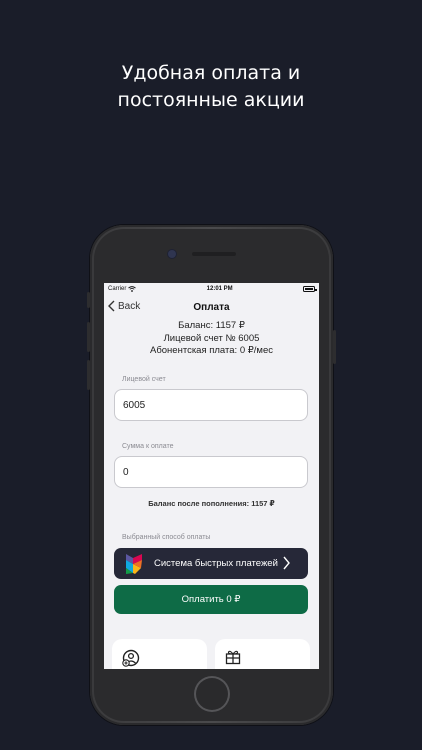 The image size is (422, 750). I want to click on headline-line-2: постоянные акции, so click(211, 100).